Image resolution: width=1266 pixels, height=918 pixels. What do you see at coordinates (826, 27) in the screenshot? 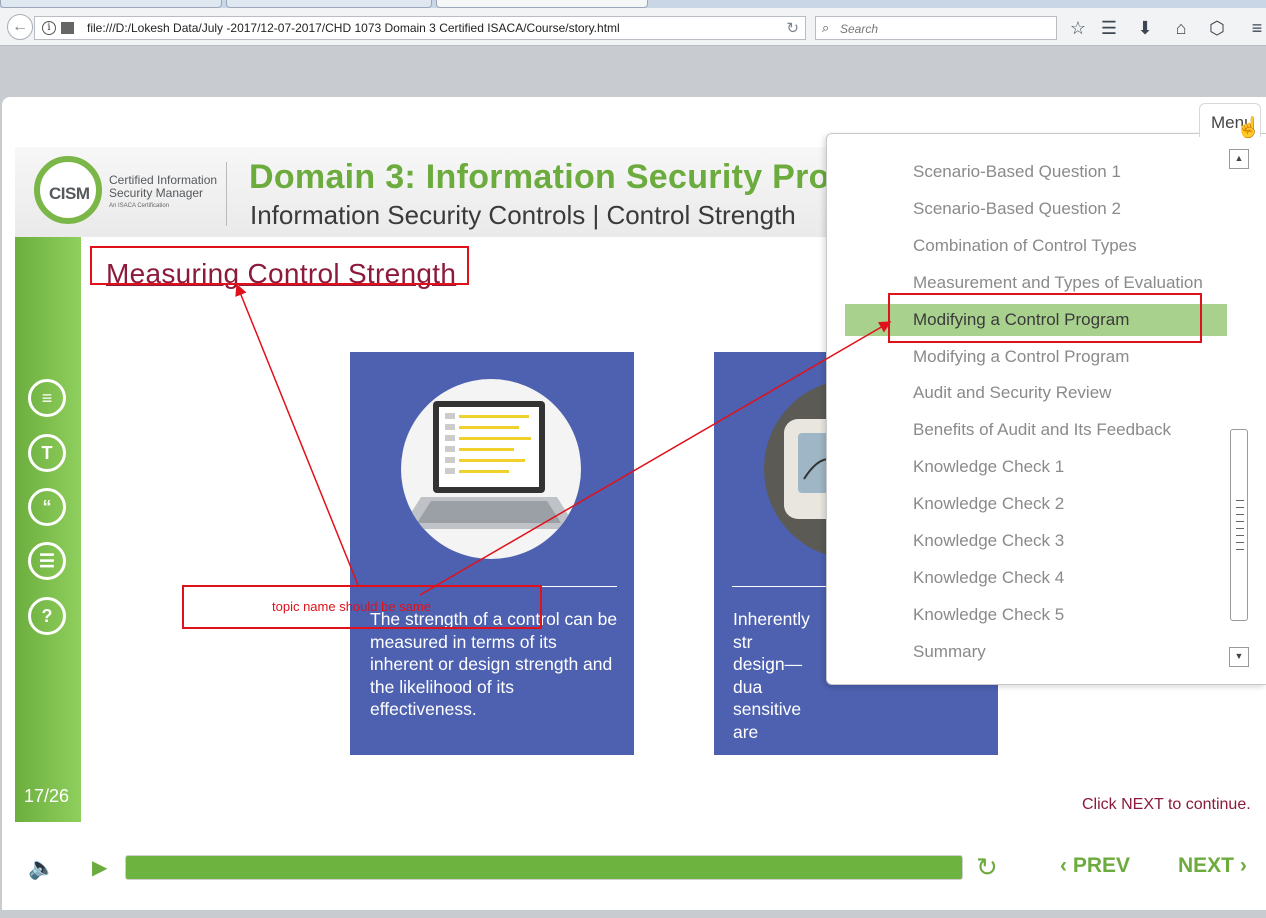
I see `search-icon: ⌕` at bounding box center [826, 27].